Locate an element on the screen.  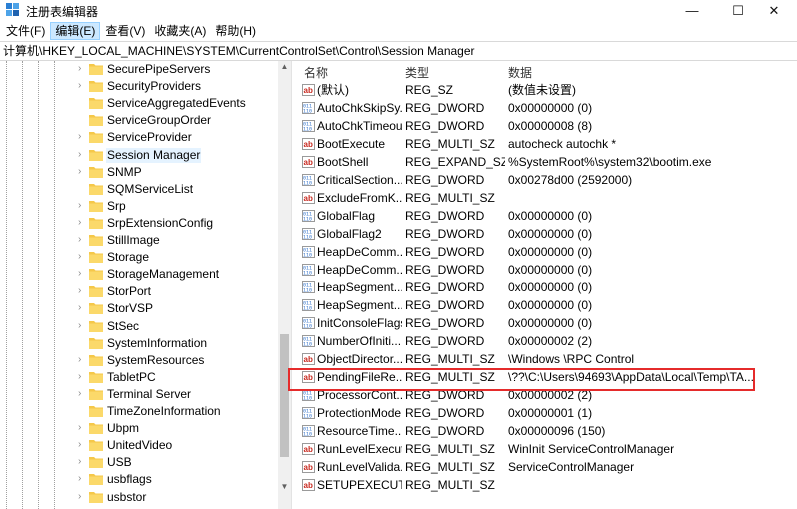
value-name-cell: ProtectionMode is located at coordinates (359, 413).